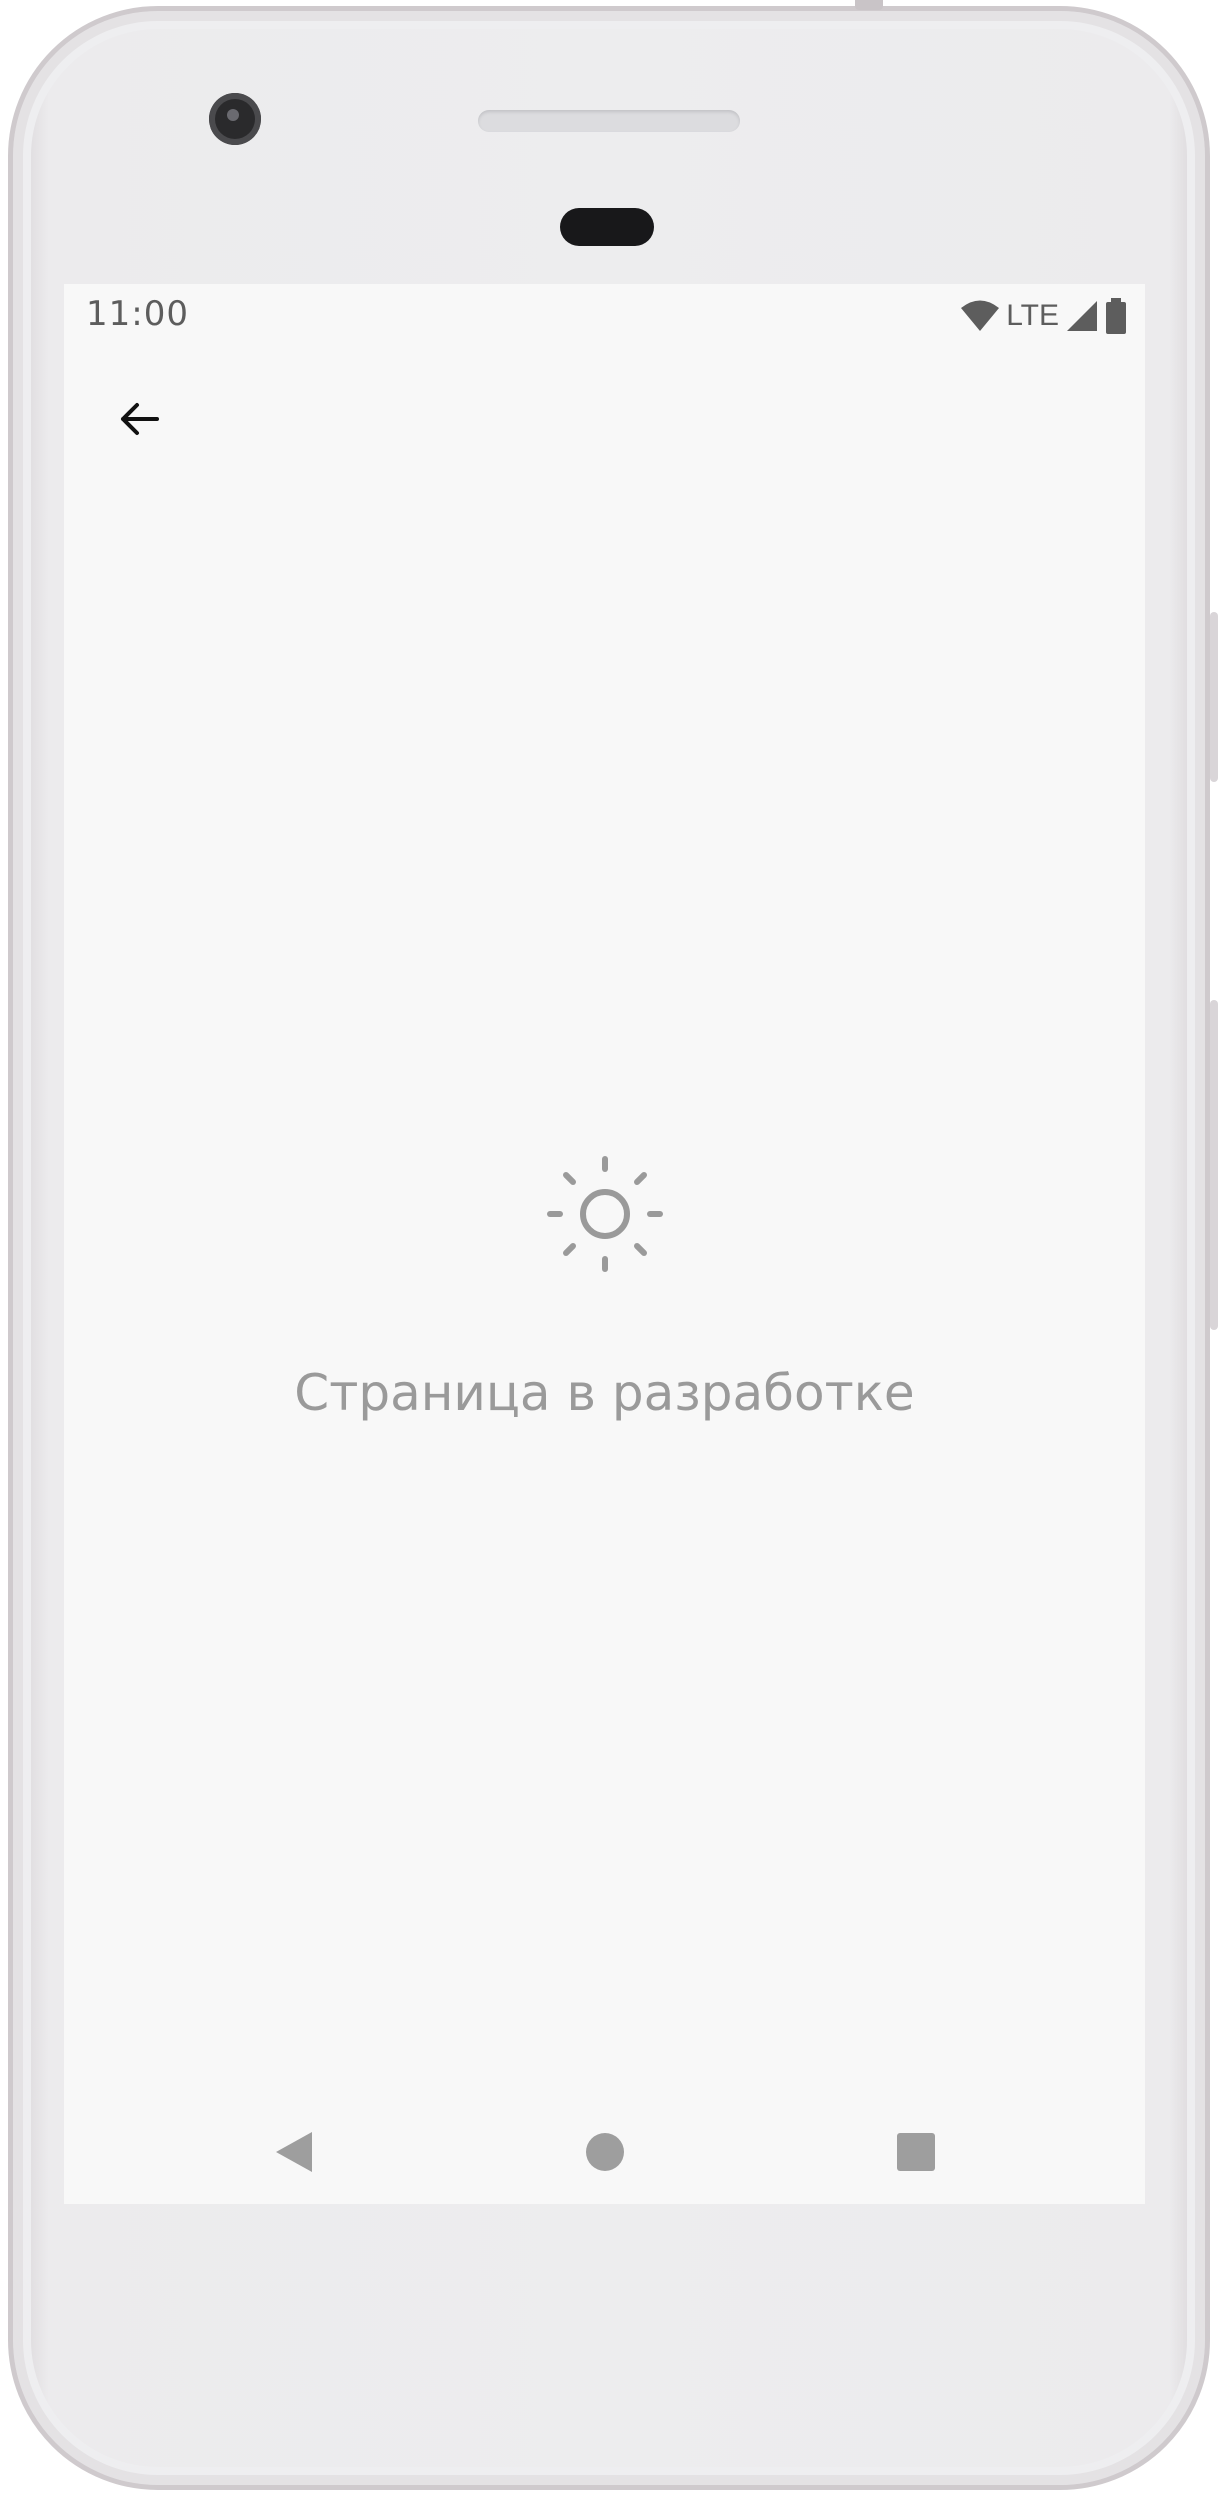 This screenshot has width=1222, height=2498. Describe the element at coordinates (609, 121) in the screenshot. I see `earpiece-speaker` at that location.